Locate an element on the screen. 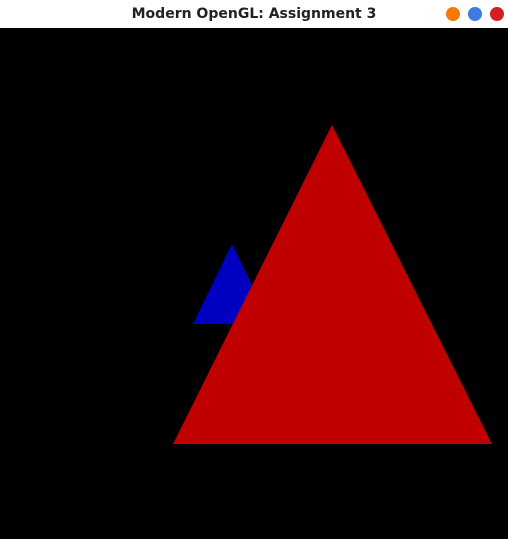 Image resolution: width=508 pixels, height=539 pixels. maximize-button is located at coordinates (475, 14).